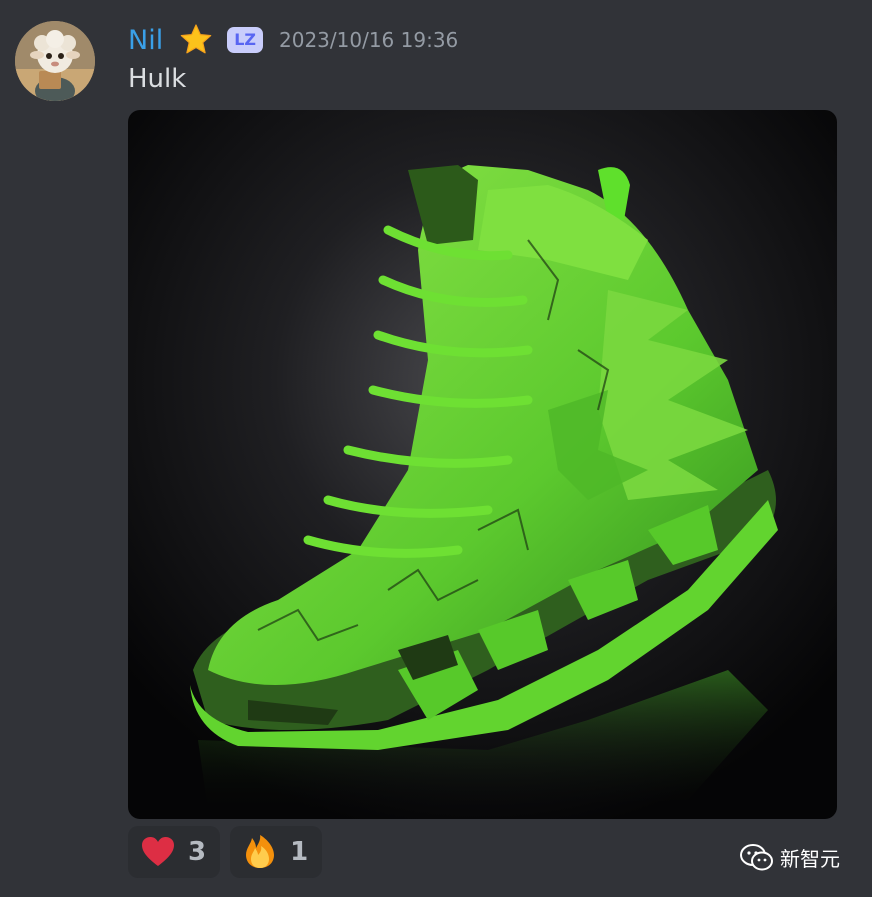  I want to click on reaction-heart: 3, so click(174, 852).